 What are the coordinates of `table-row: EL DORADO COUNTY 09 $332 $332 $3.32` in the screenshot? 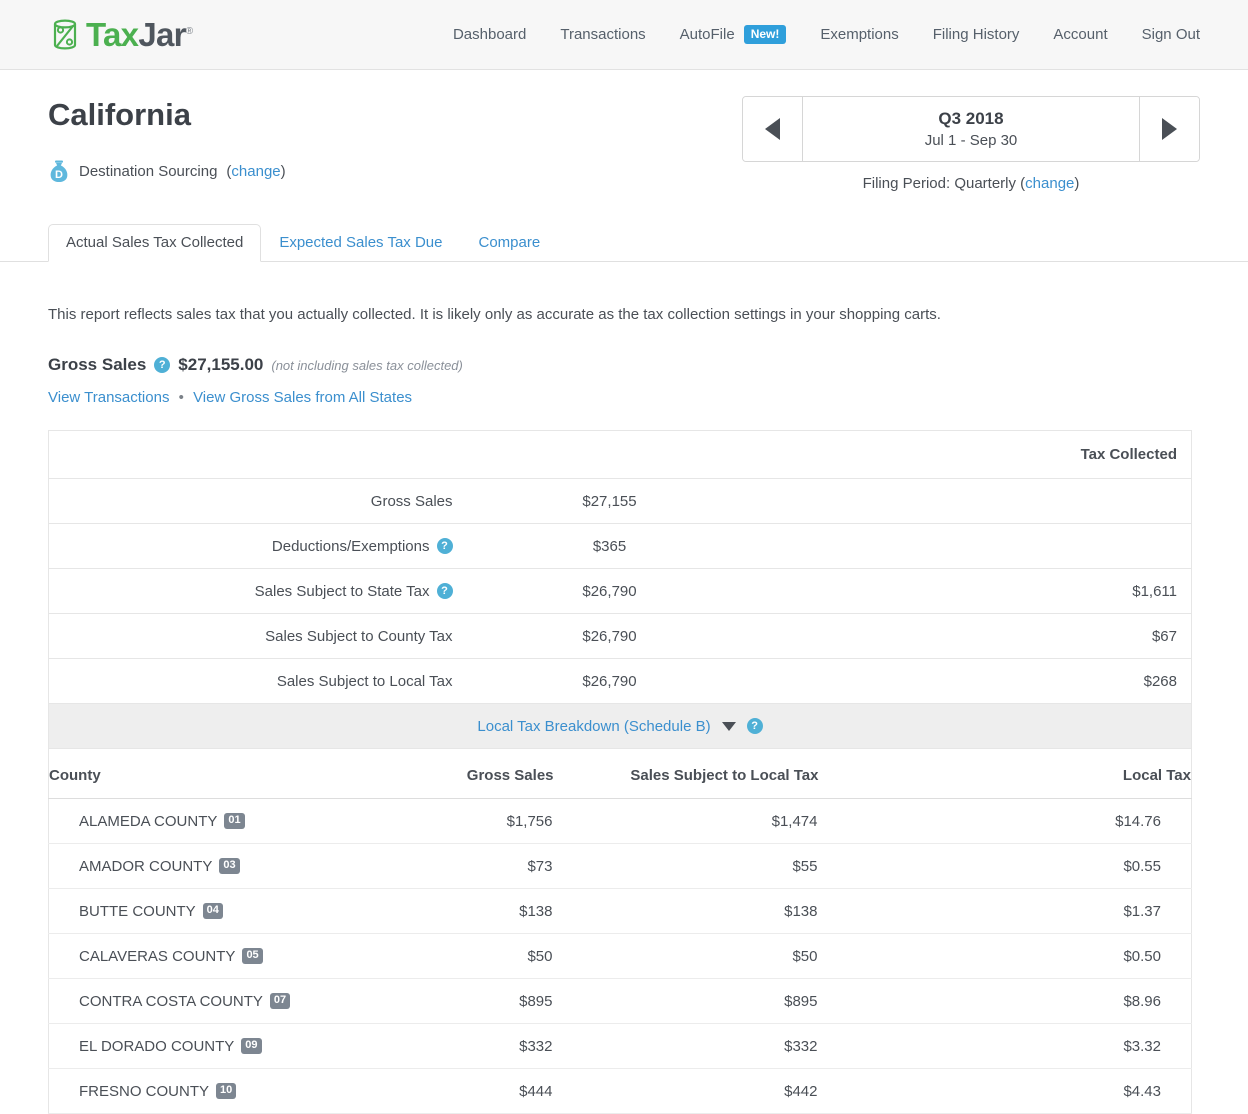 It's located at (620, 1046).